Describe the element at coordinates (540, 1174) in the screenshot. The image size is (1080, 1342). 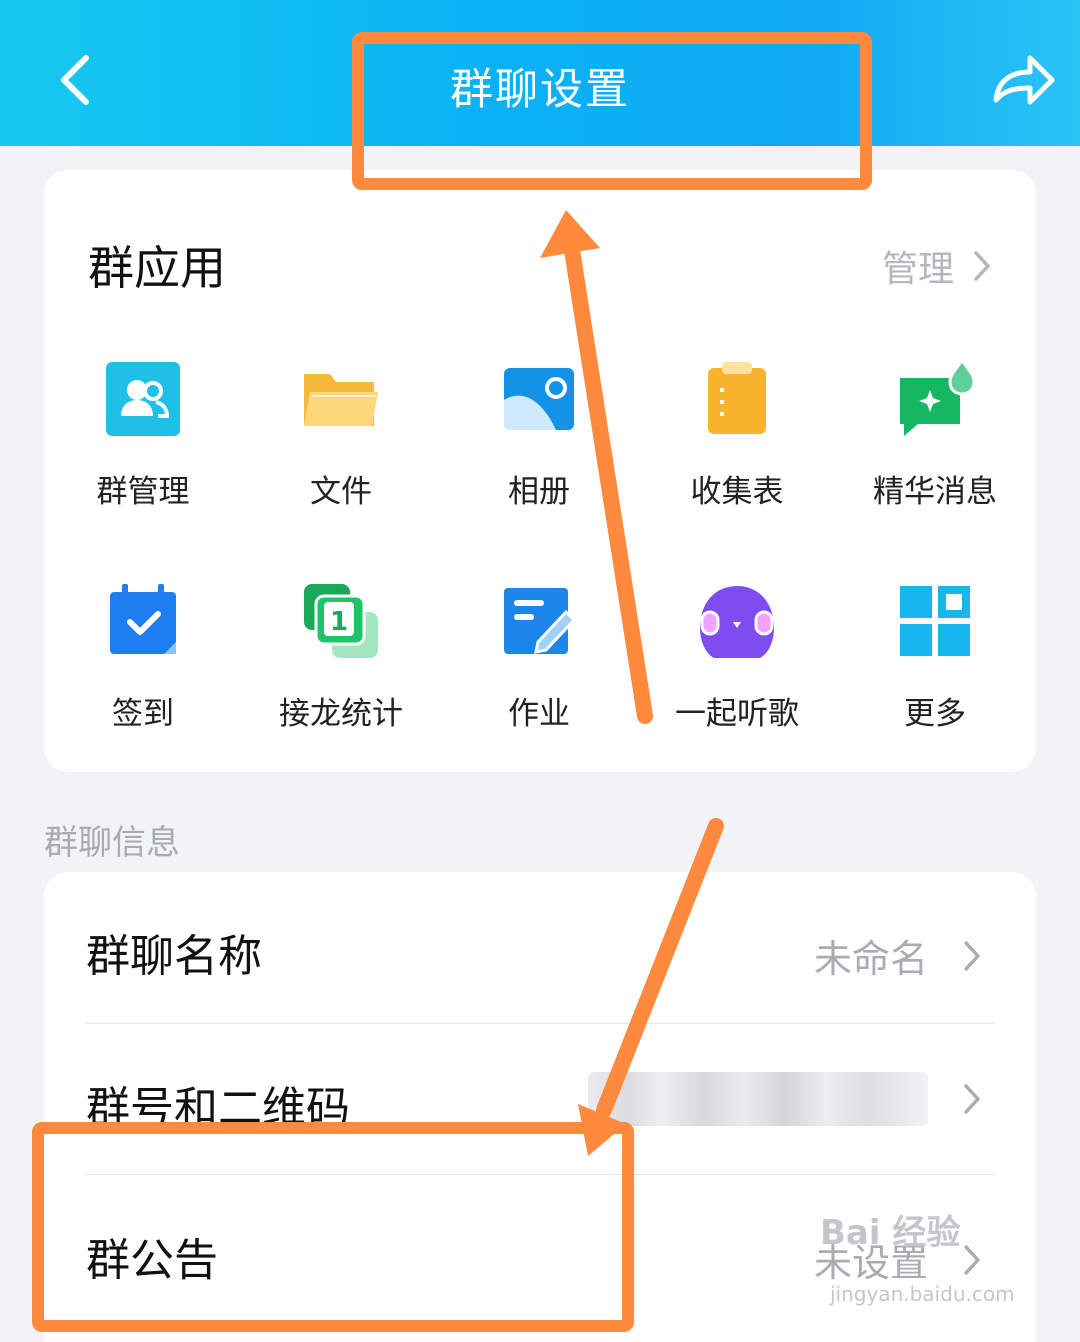
I see `row-divider` at that location.